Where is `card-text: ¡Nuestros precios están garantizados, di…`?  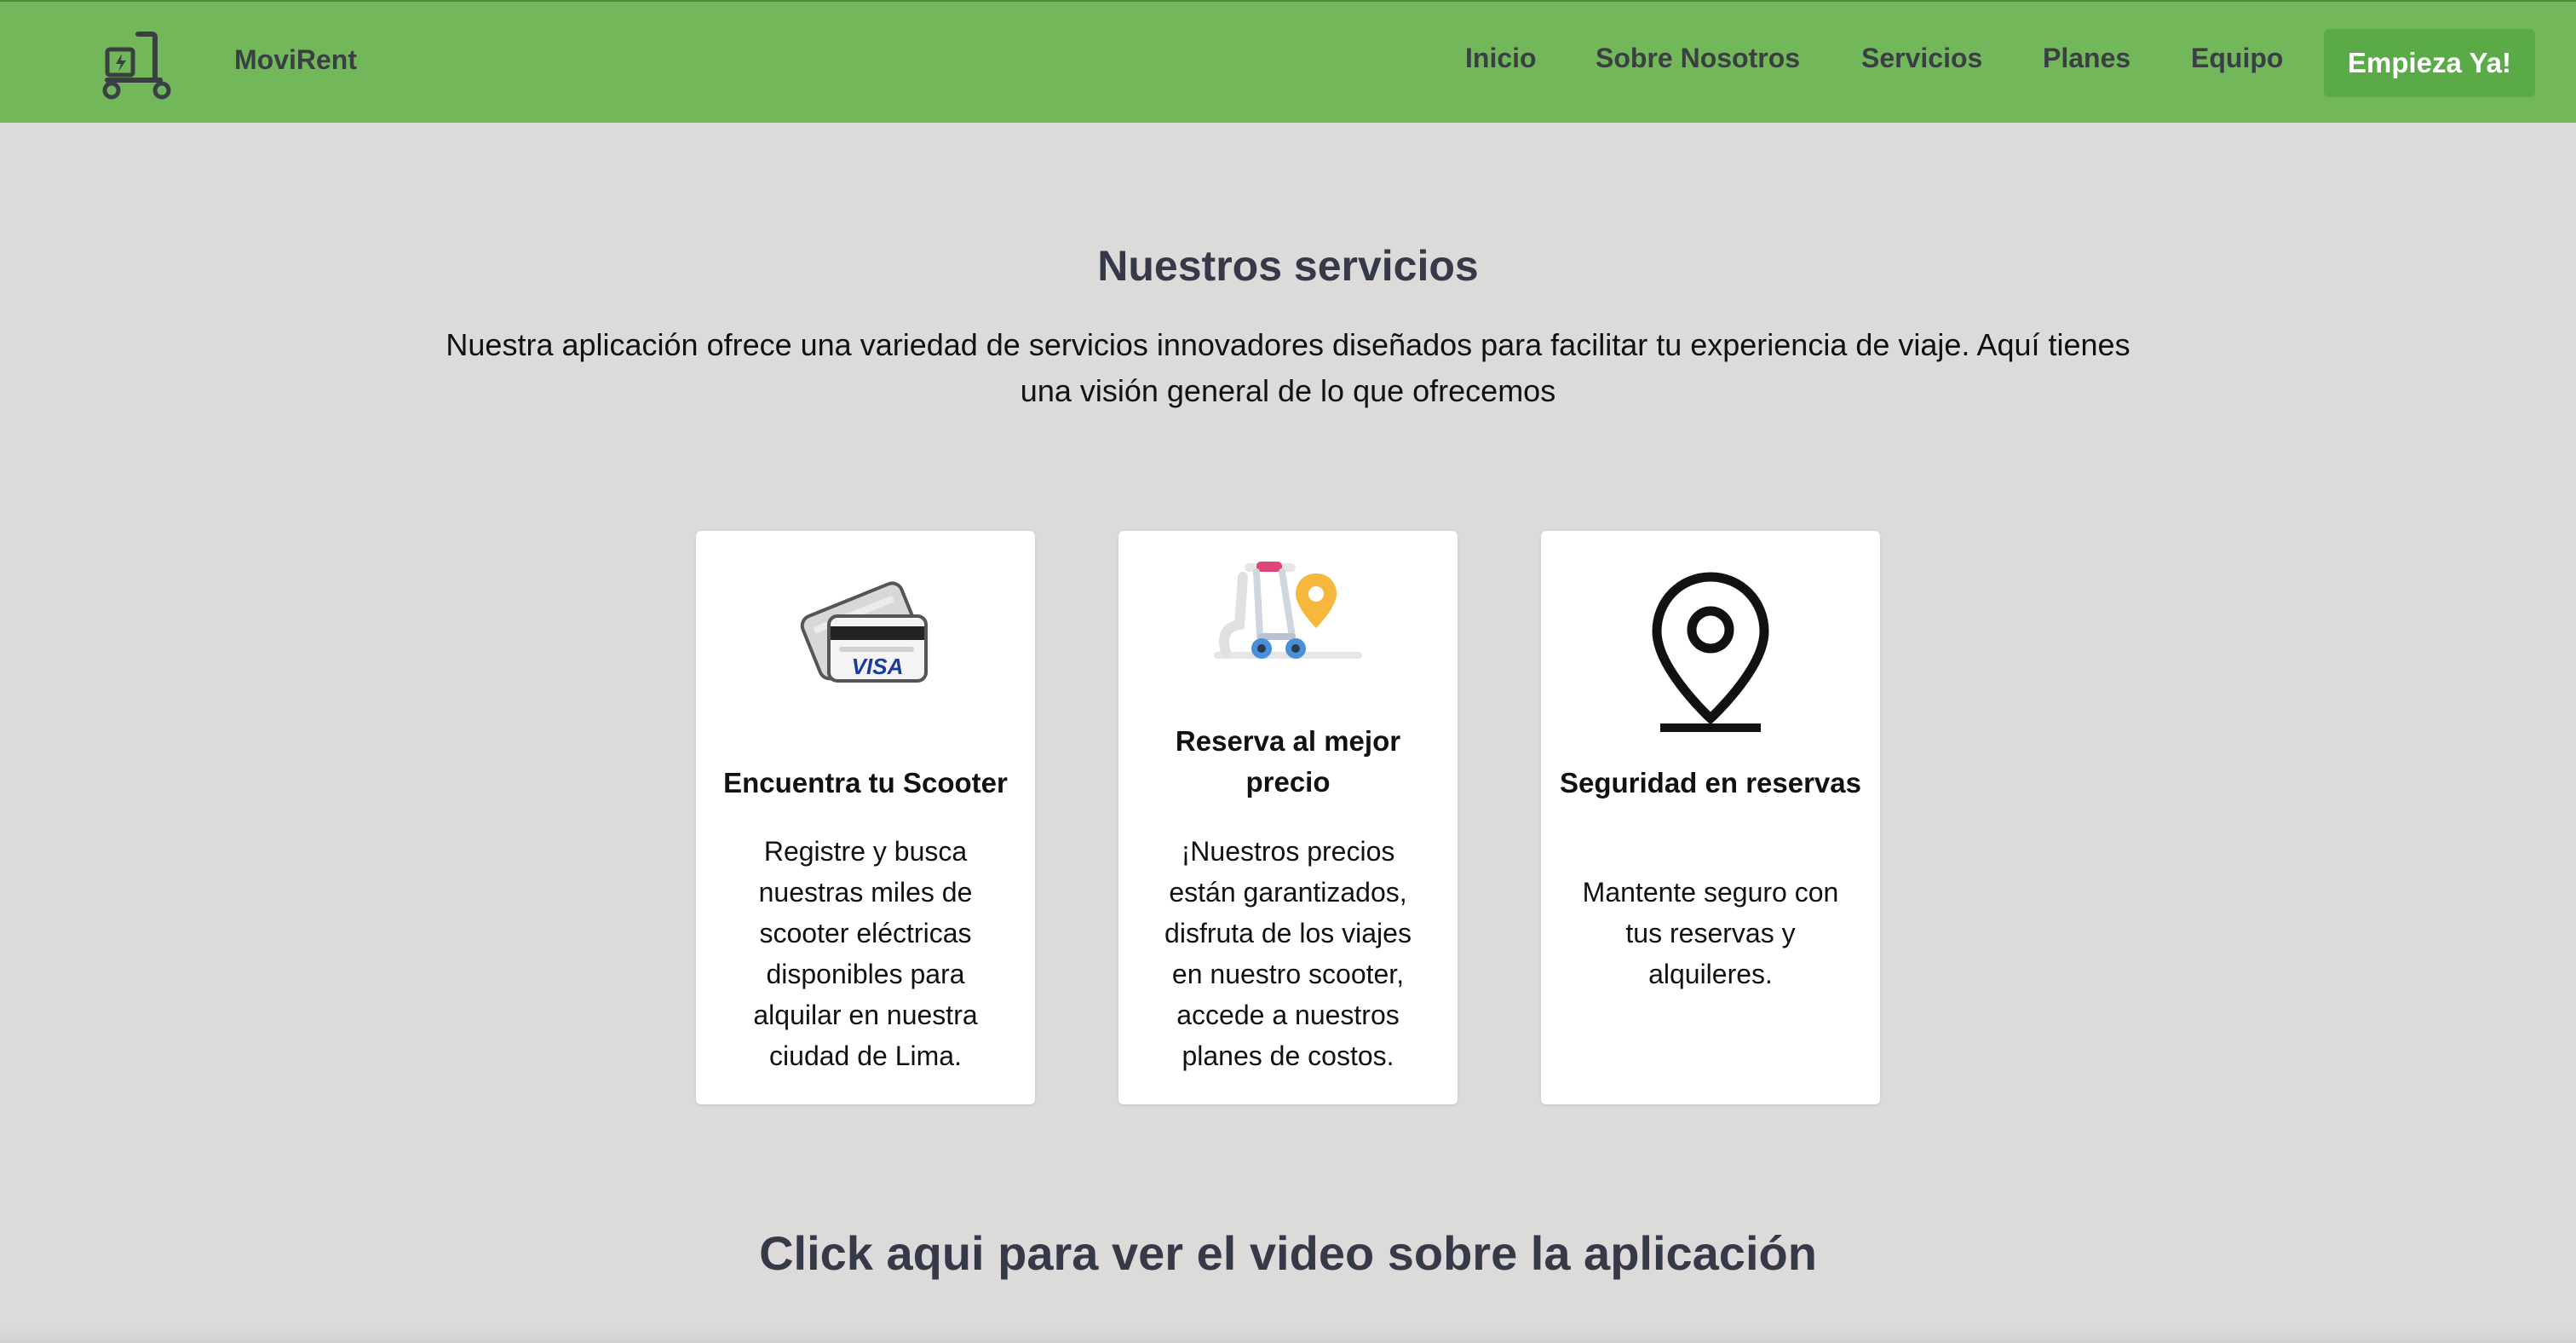
card-text: ¡Nuestros precios están garantizados, di… is located at coordinates (1288, 953).